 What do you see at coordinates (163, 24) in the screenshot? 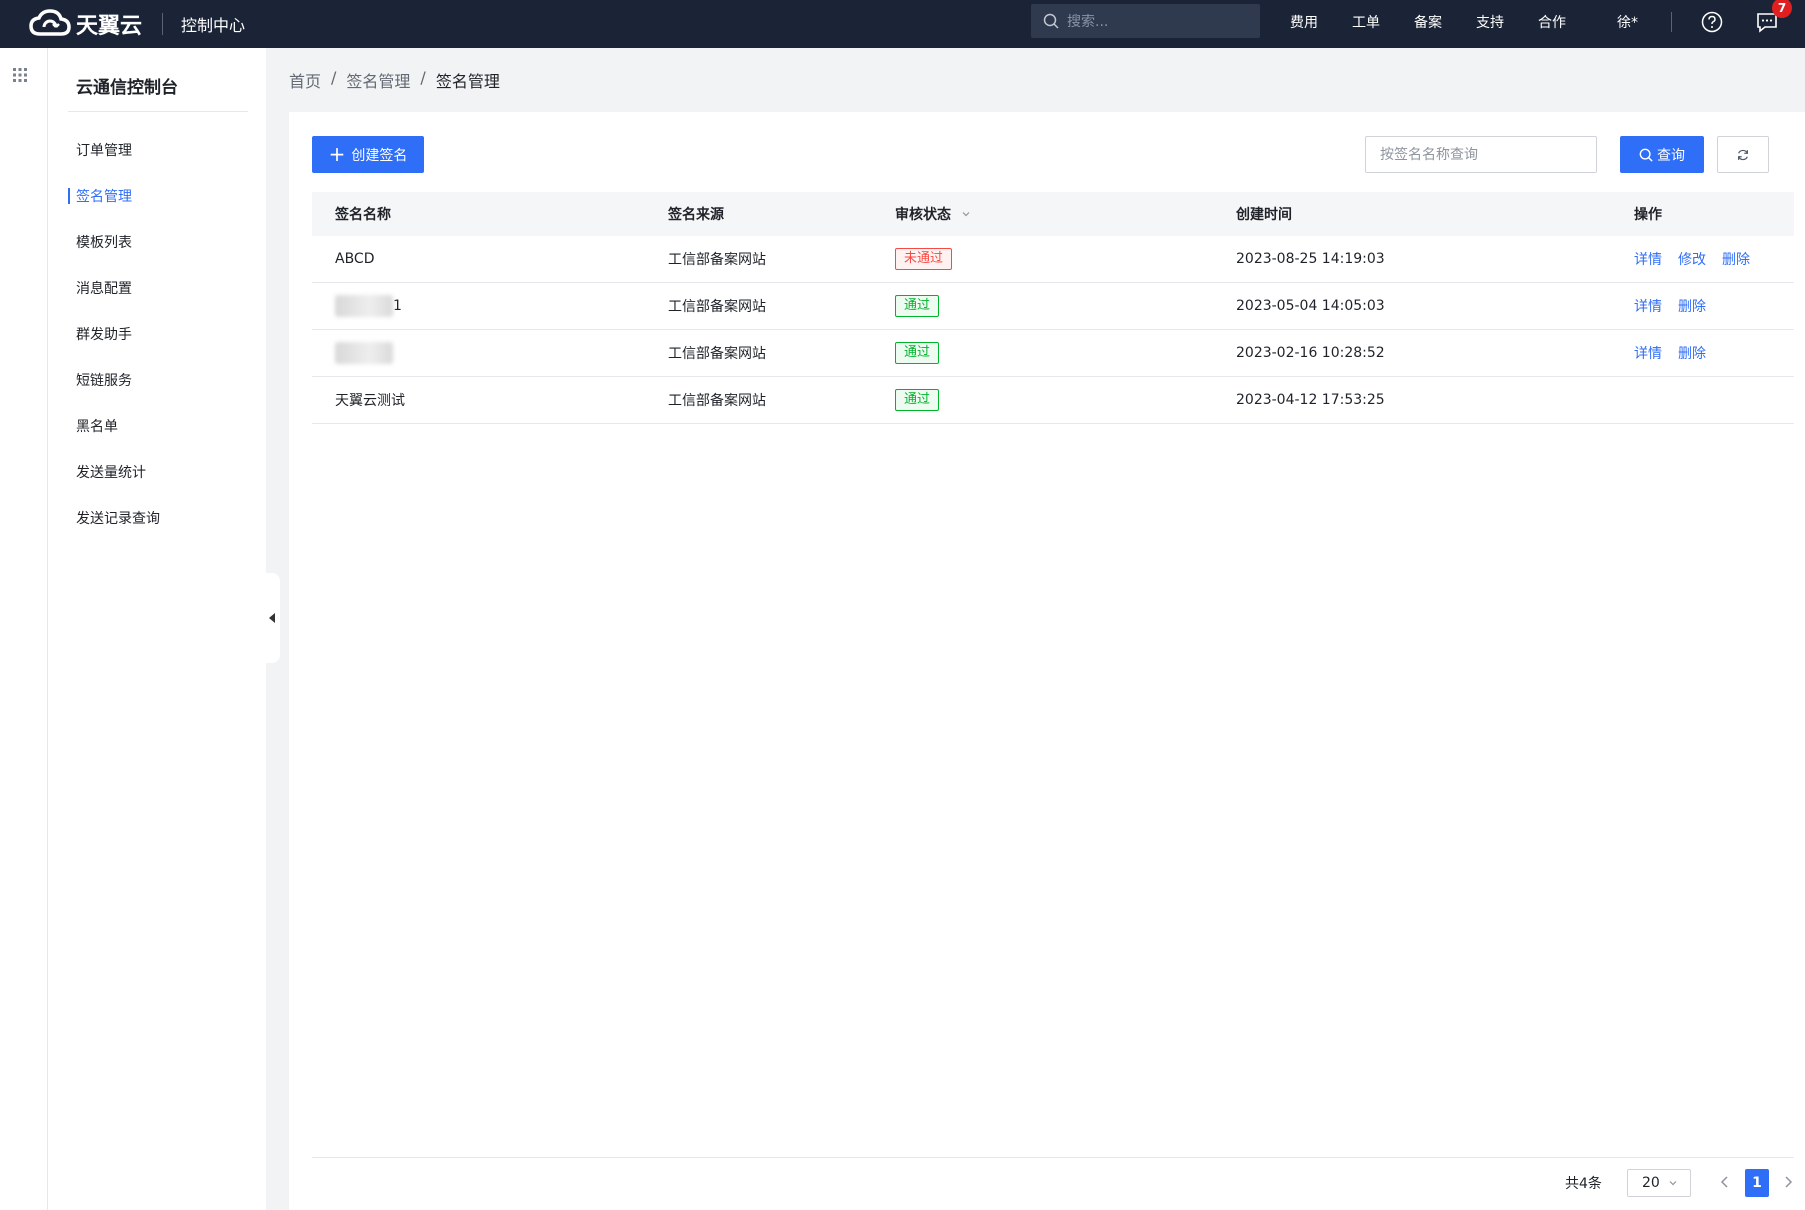
I see `topbar-divider` at bounding box center [163, 24].